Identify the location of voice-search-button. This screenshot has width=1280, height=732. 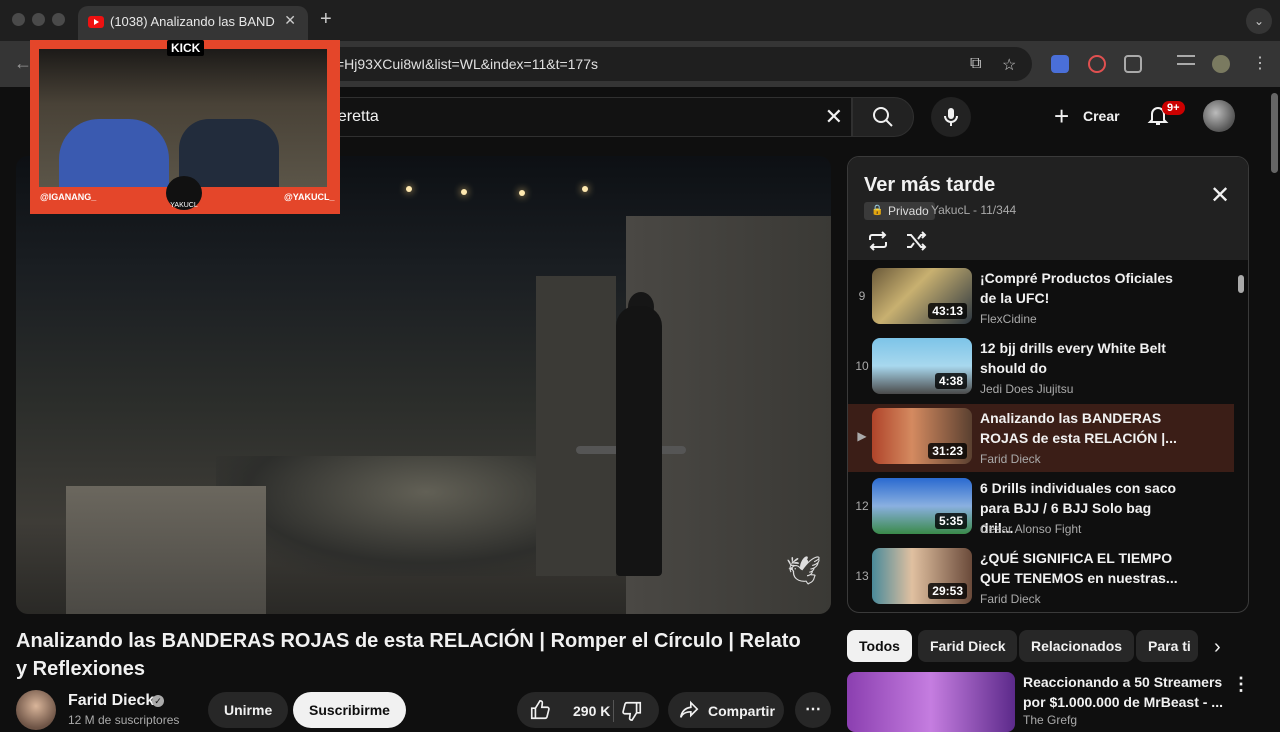
(951, 117).